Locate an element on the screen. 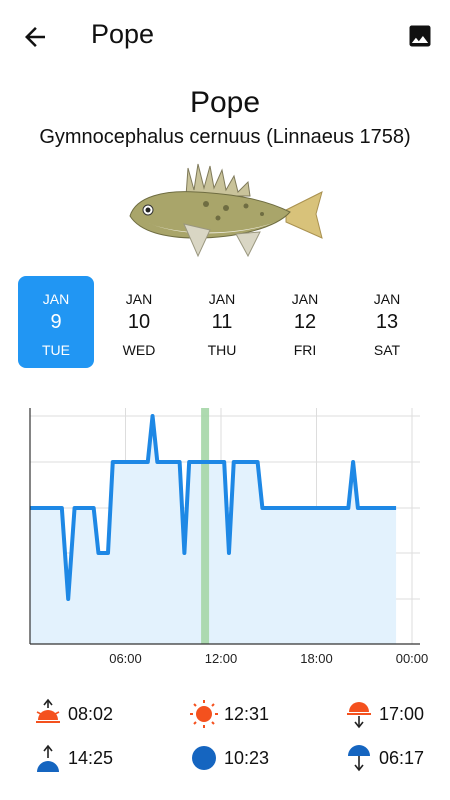  moonset-time: 06:17 is located at coordinates (402, 758).